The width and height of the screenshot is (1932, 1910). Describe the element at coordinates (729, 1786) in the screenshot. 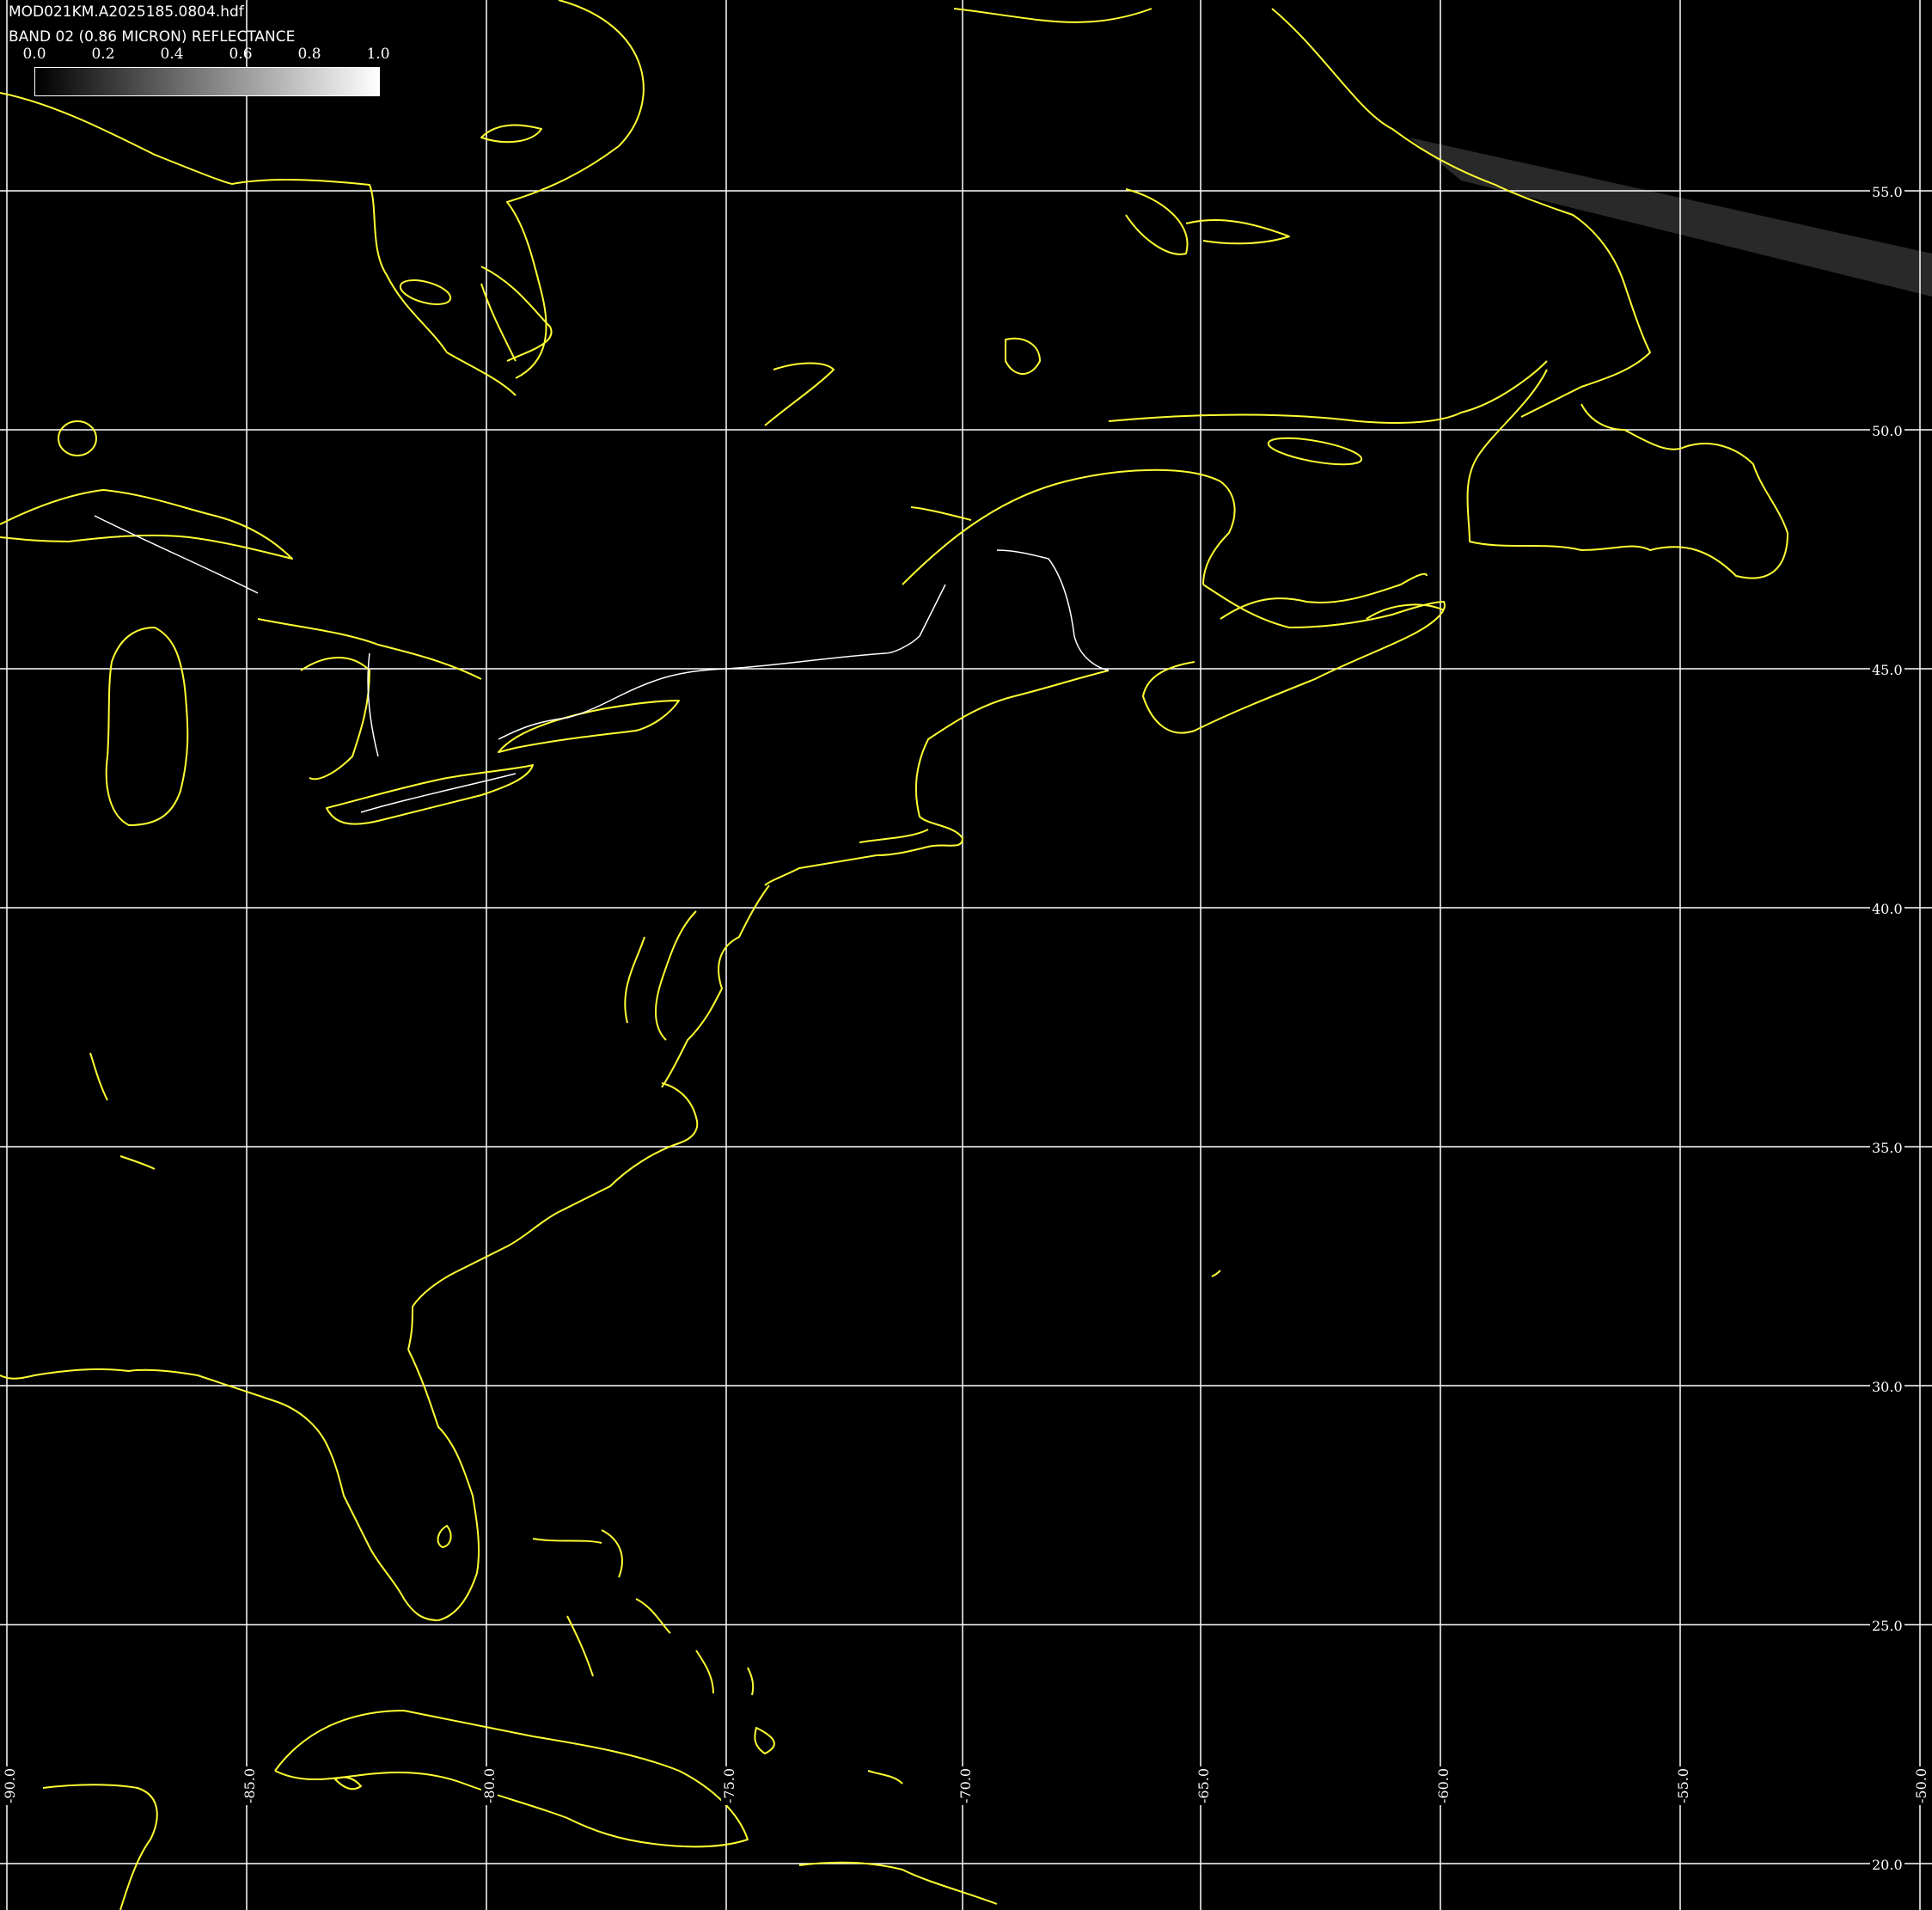

I see `lon-label: -75.0` at that location.